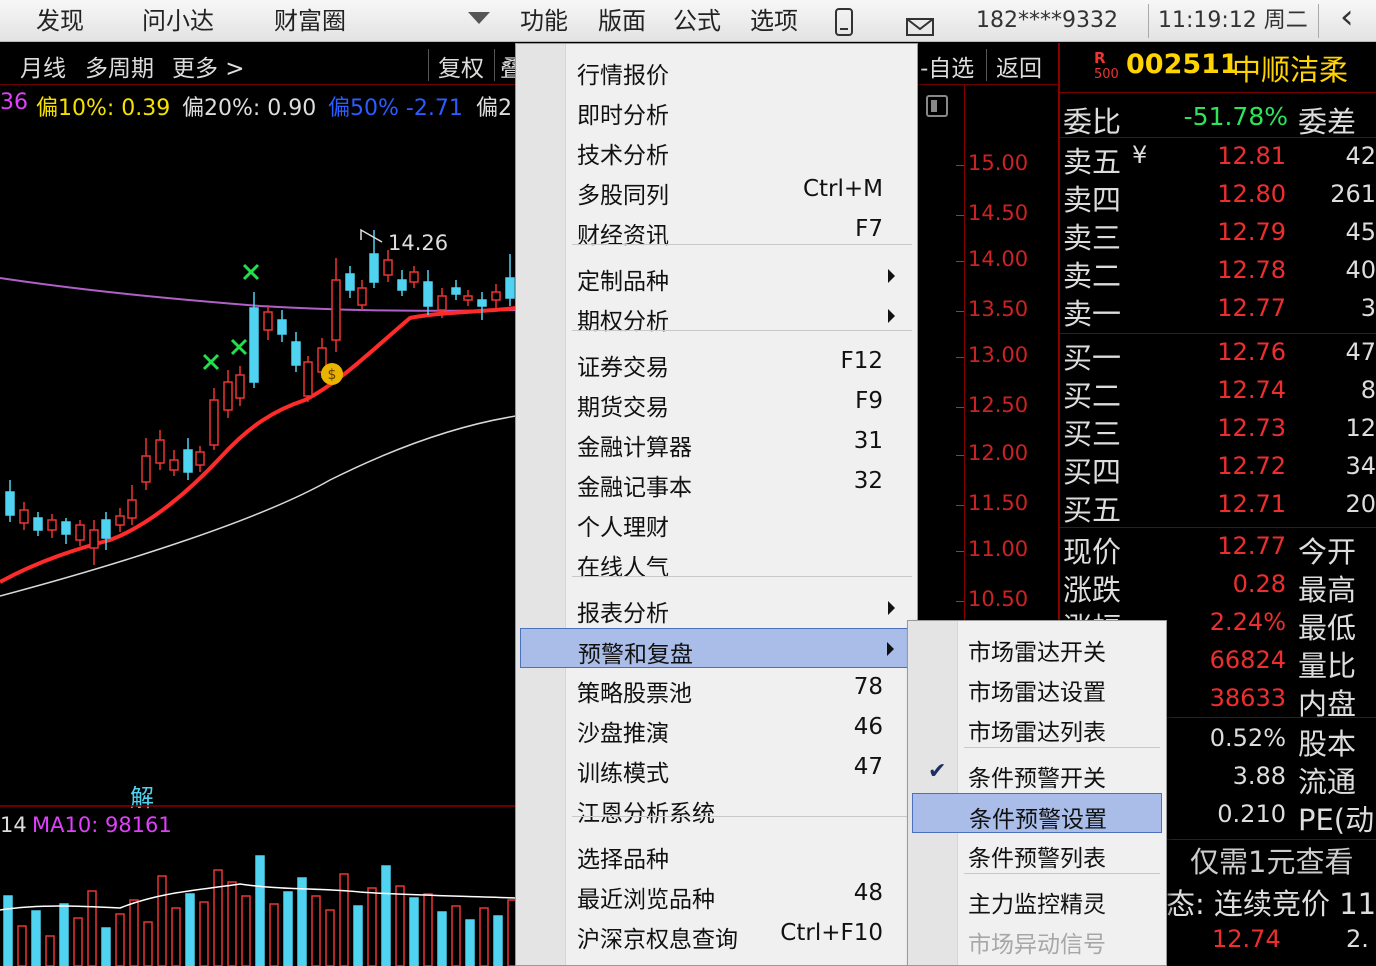 The width and height of the screenshot is (1376, 966). I want to click on menu-item-shortcut: 46, so click(868, 727).